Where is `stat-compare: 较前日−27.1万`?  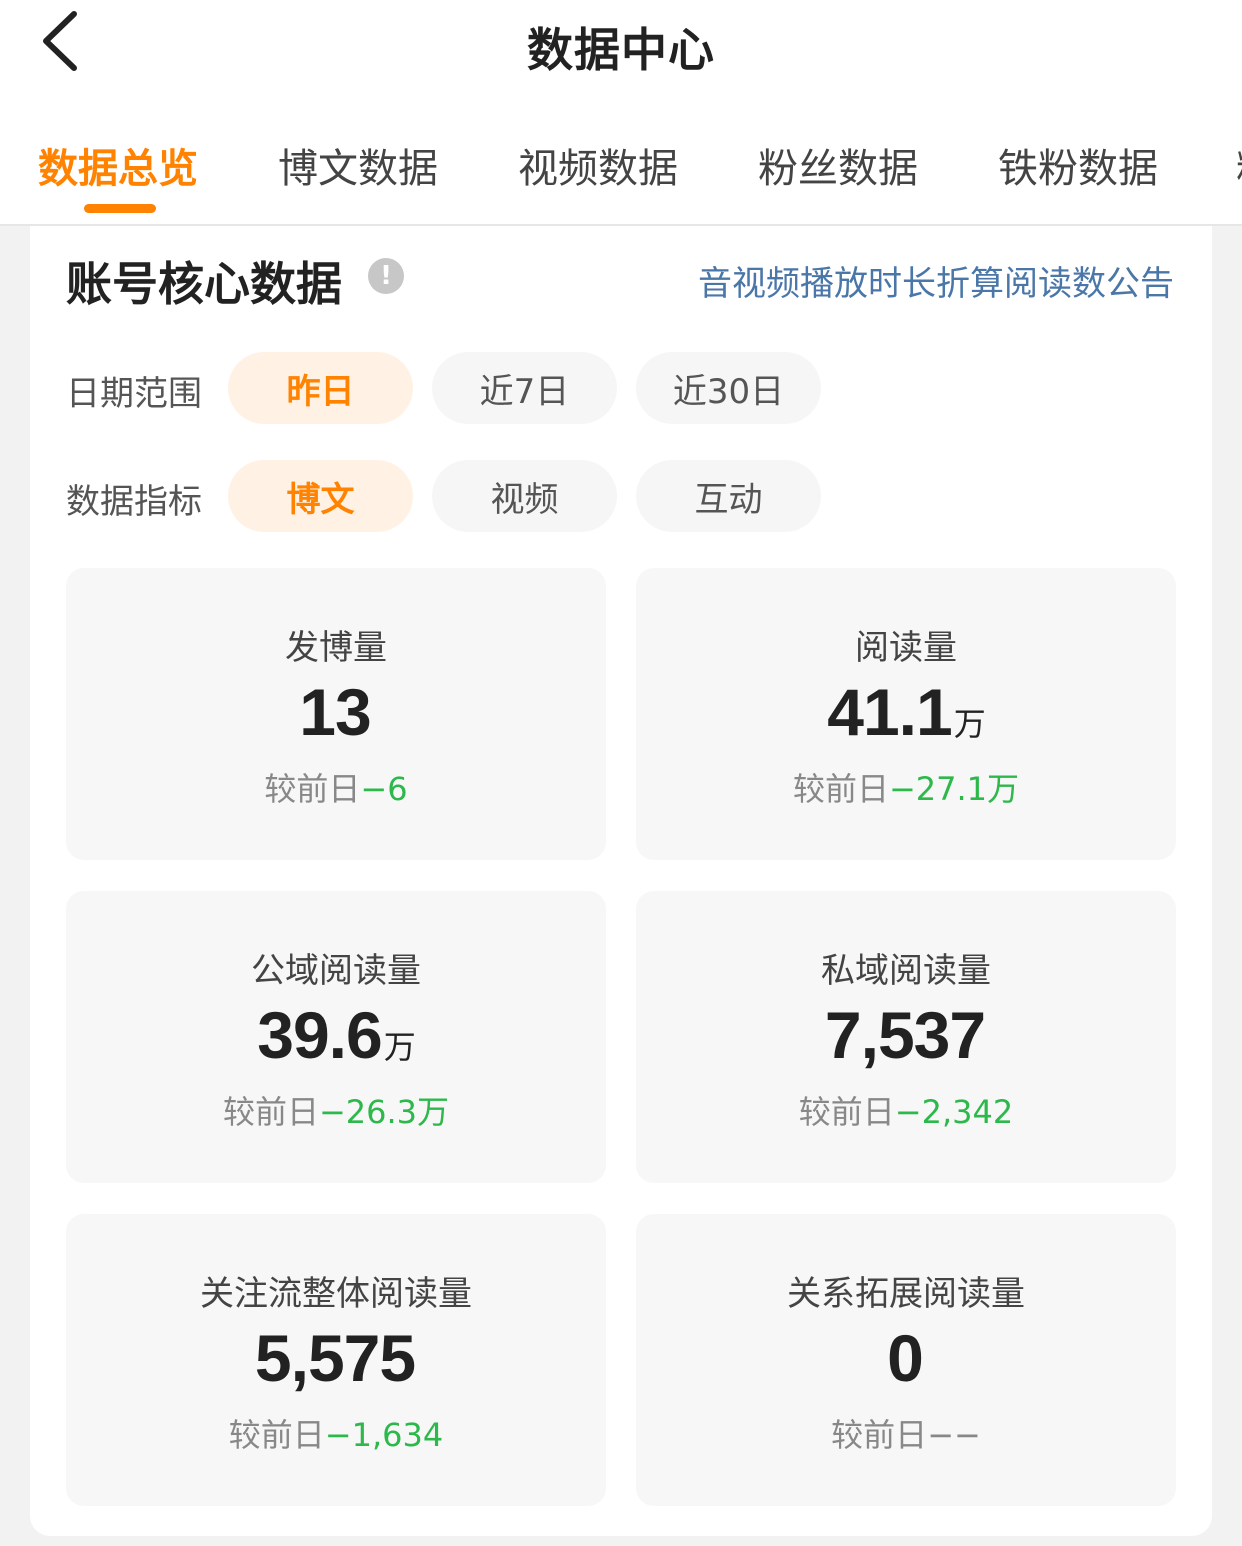
stat-compare: 较前日−27.1万 is located at coordinates (906, 789).